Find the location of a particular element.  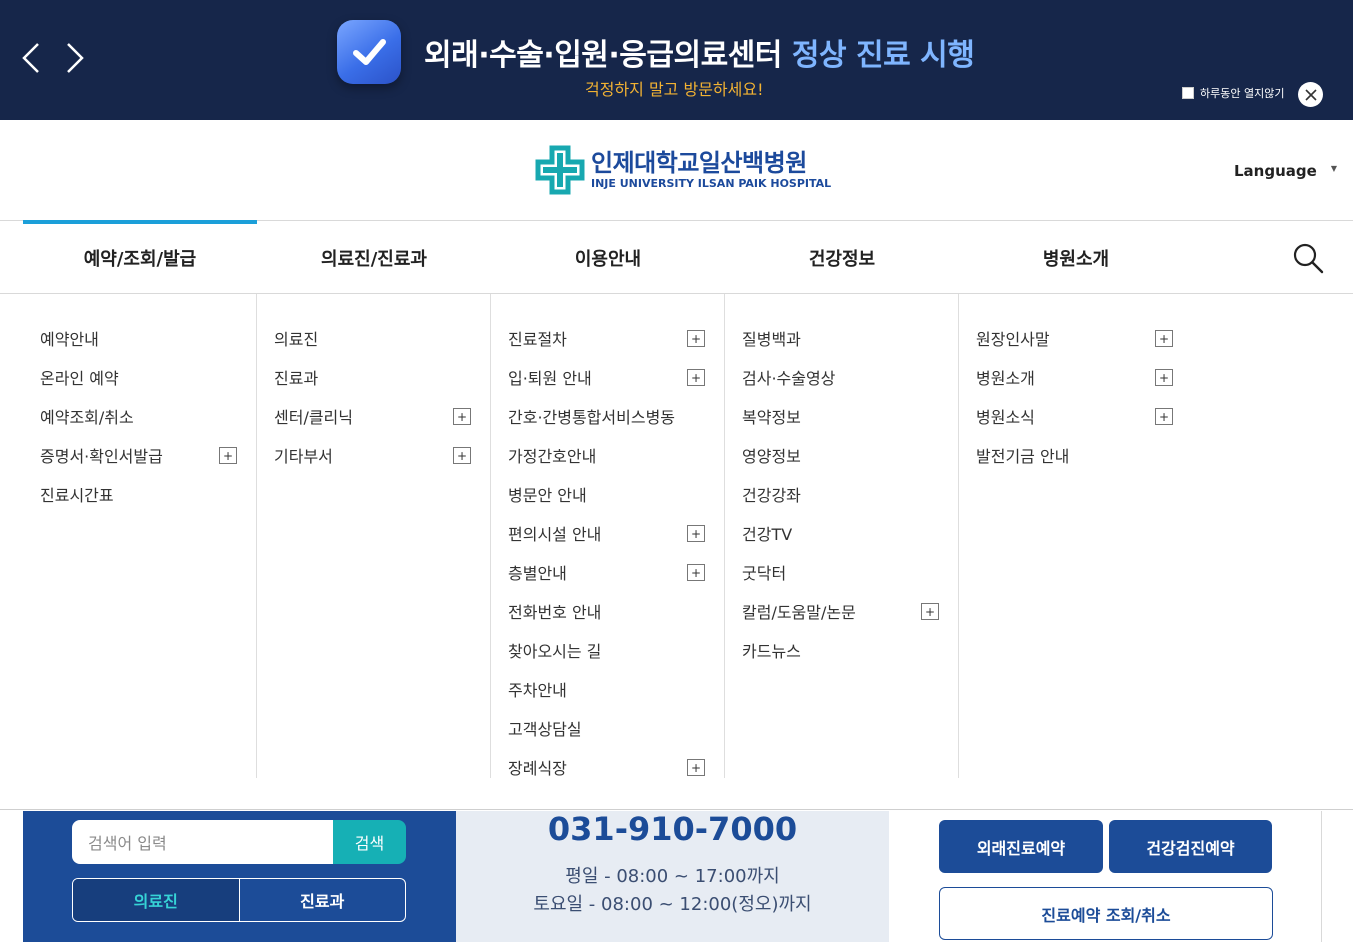

banner-prev-button is located at coordinates (31, 58).